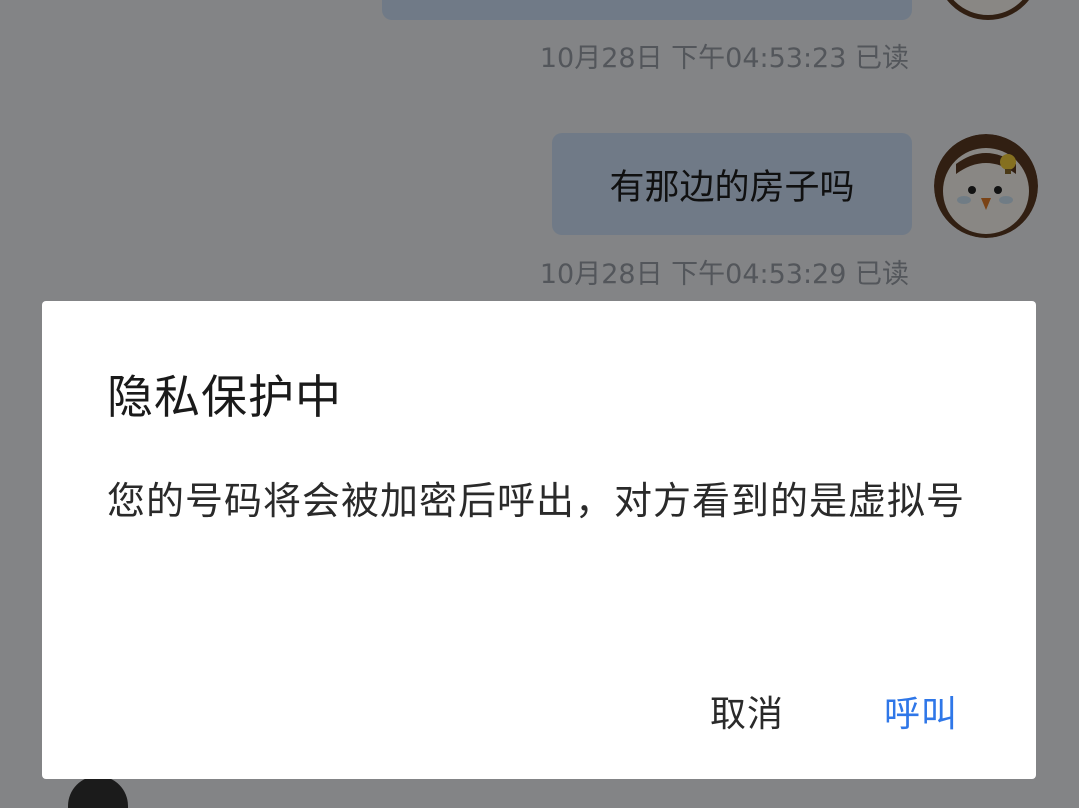 This screenshot has width=1079, height=808. I want to click on cancel-button: 取消, so click(747, 711).